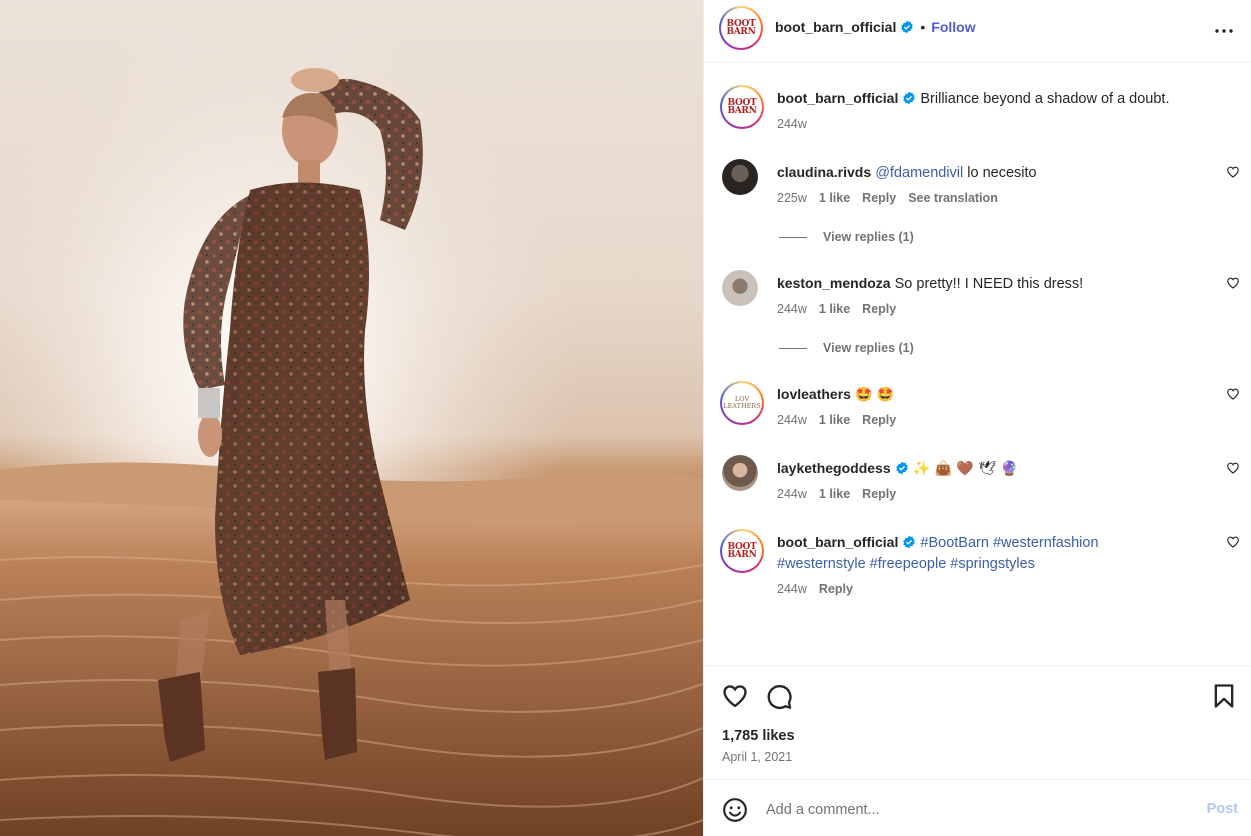 Image resolution: width=1251 pixels, height=836 pixels. Describe the element at coordinates (1222, 809) in the screenshot. I see `post-comment-button: Post` at that location.